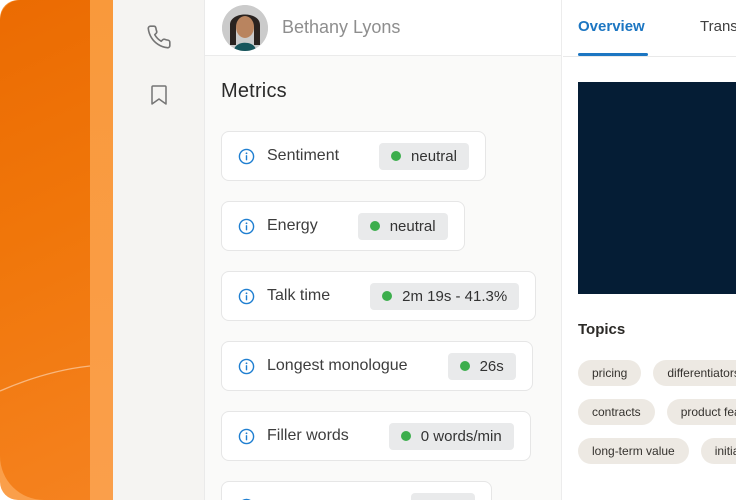 Image resolution: width=736 pixels, height=500 pixels. I want to click on topic-chip: pricing, so click(610, 373).